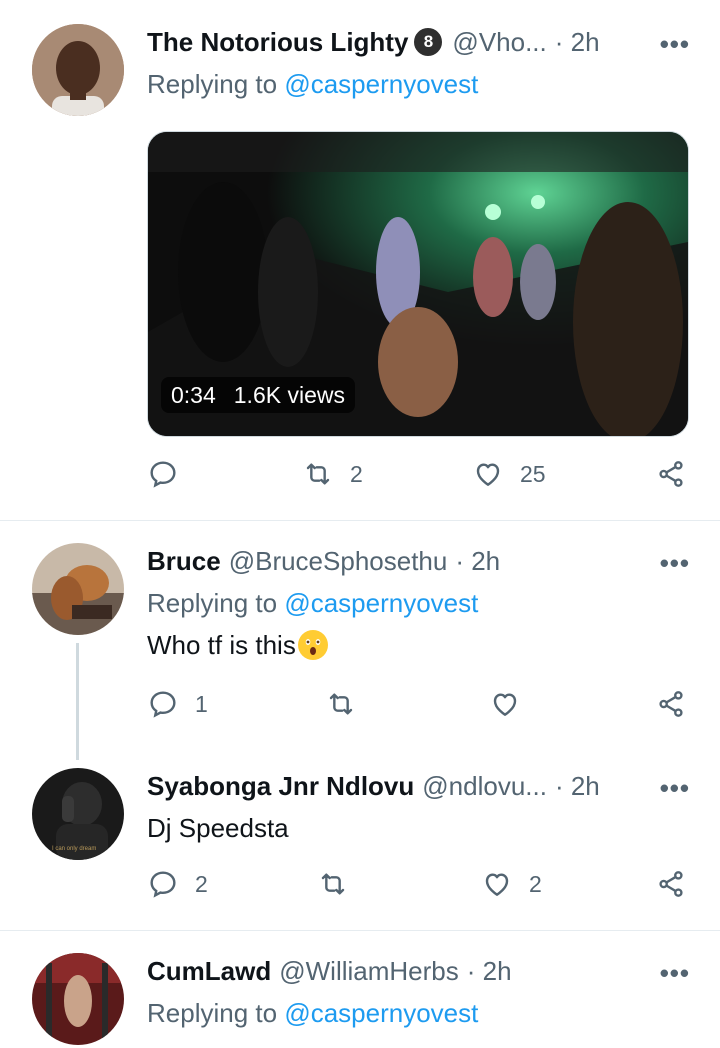  I want to click on handle: @BruceSphosethu, so click(338, 561).